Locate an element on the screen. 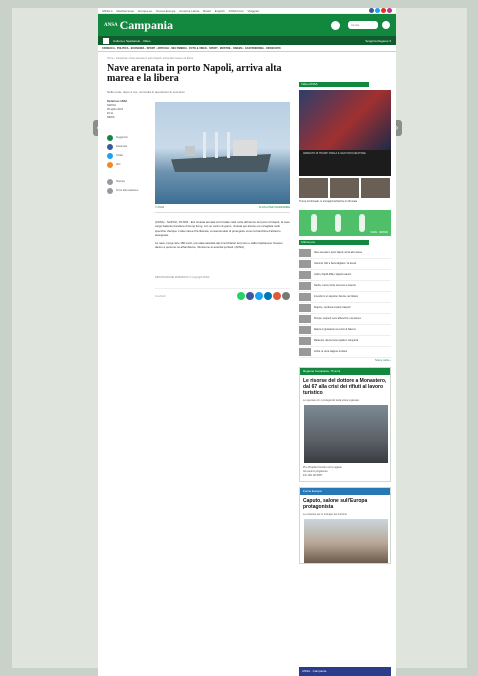 Image resolution: width=478 pixels, height=676 pixels. top-link: ANSA.it is located at coordinates (107, 11).